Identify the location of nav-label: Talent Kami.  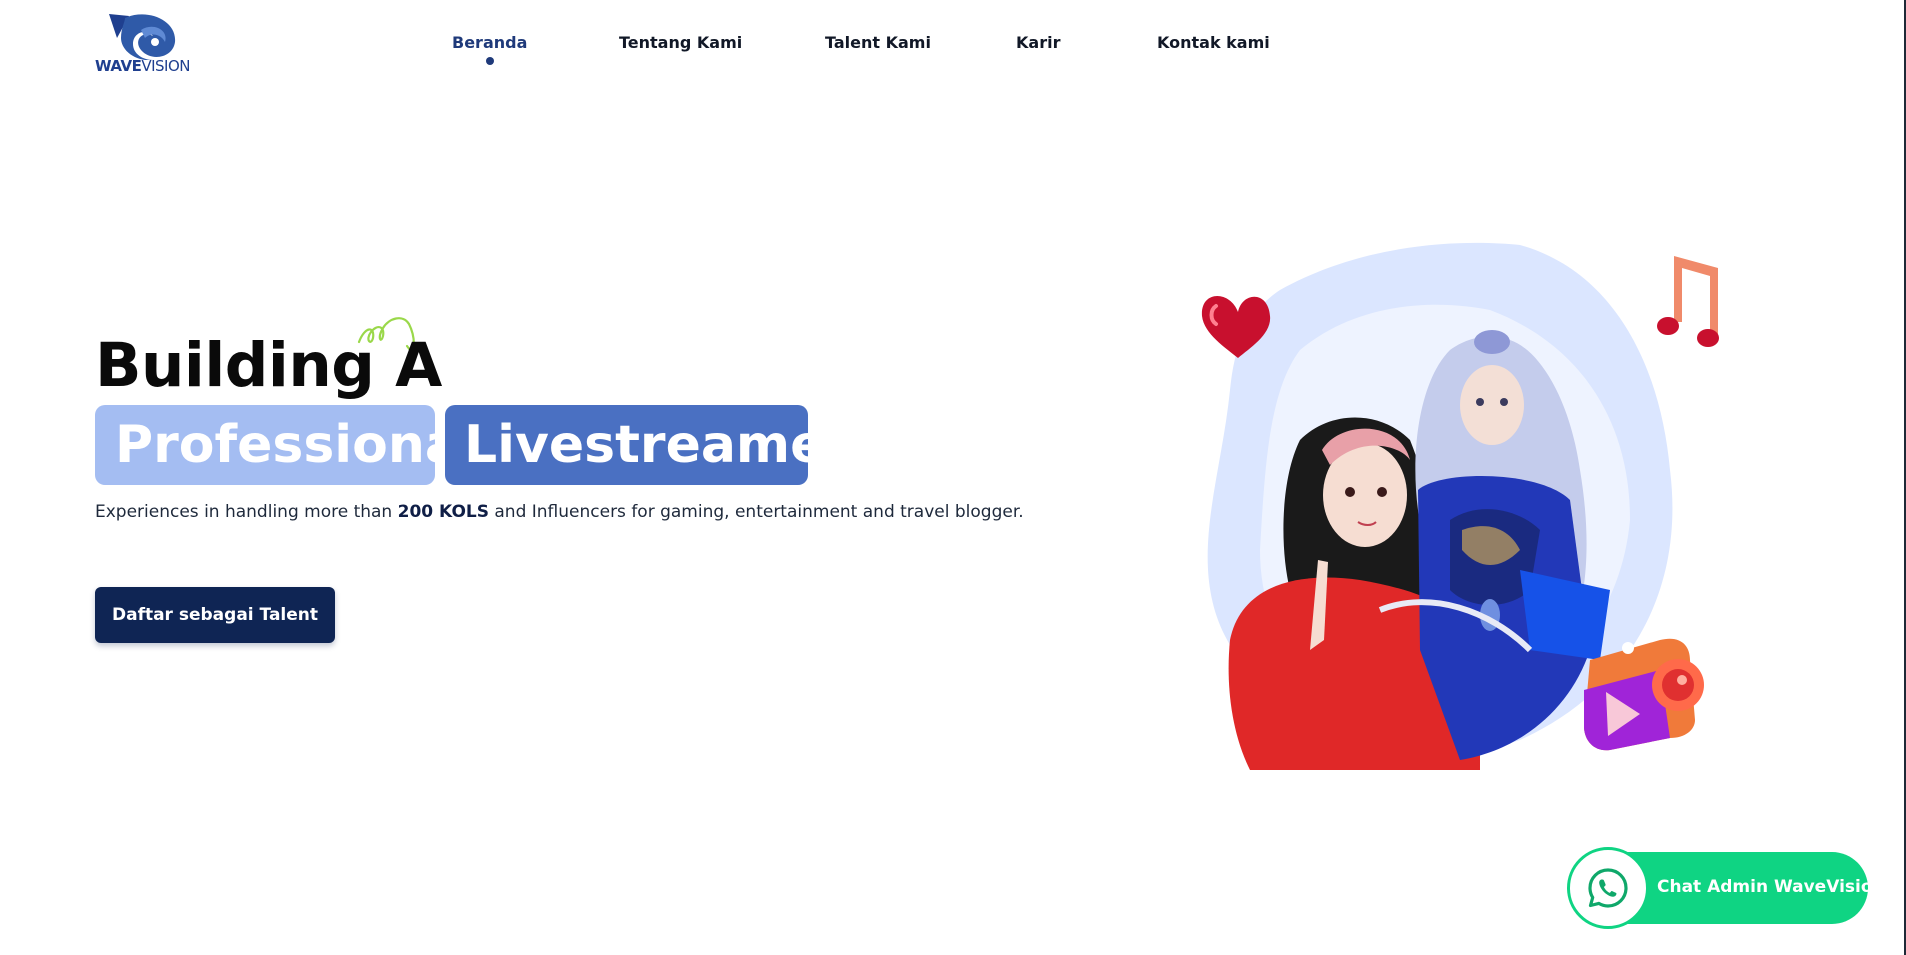
(878, 42).